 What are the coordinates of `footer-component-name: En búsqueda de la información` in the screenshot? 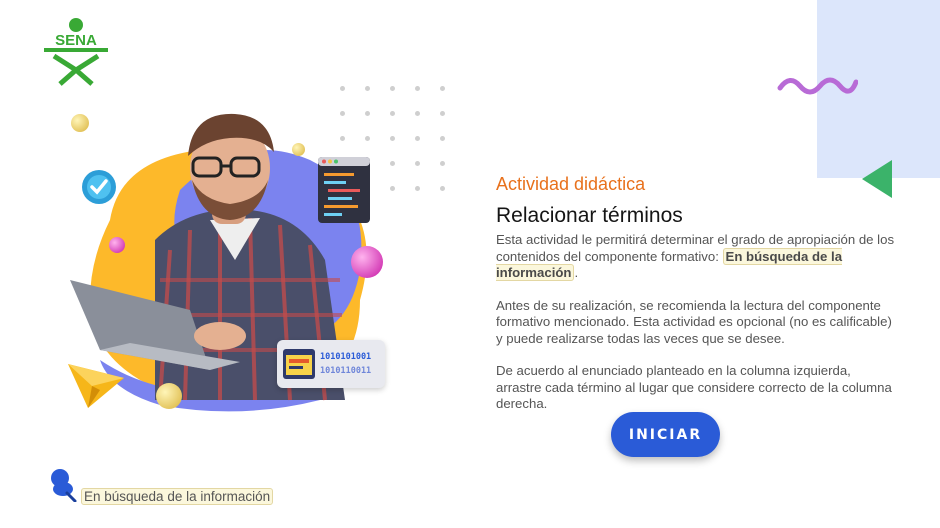 It's located at (177, 496).